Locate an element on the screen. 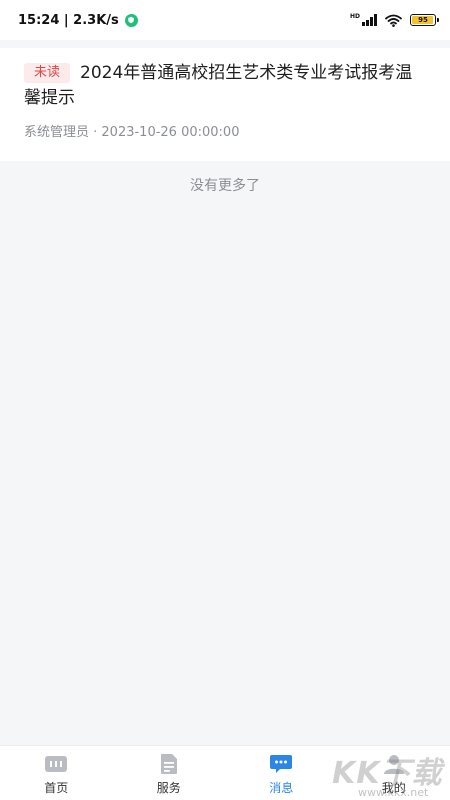 This screenshot has width=450, height=800. status-right: HD 95 is located at coordinates (394, 20).